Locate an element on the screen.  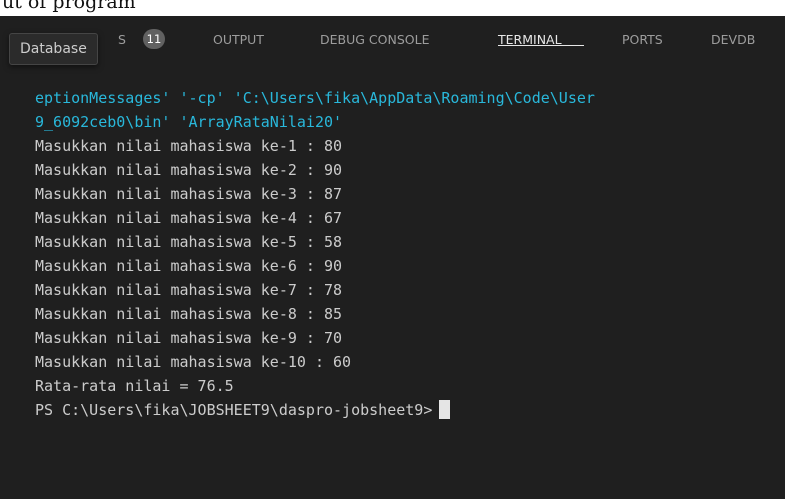
terminal-line: Masukkan nilai mahasiswa ke-7 : 78 is located at coordinates (189, 290).